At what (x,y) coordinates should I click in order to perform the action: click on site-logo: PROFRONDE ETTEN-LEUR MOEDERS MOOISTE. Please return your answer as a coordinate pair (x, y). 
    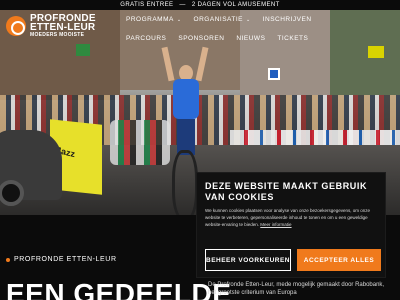
    Looking at the image, I should click on (51, 26).